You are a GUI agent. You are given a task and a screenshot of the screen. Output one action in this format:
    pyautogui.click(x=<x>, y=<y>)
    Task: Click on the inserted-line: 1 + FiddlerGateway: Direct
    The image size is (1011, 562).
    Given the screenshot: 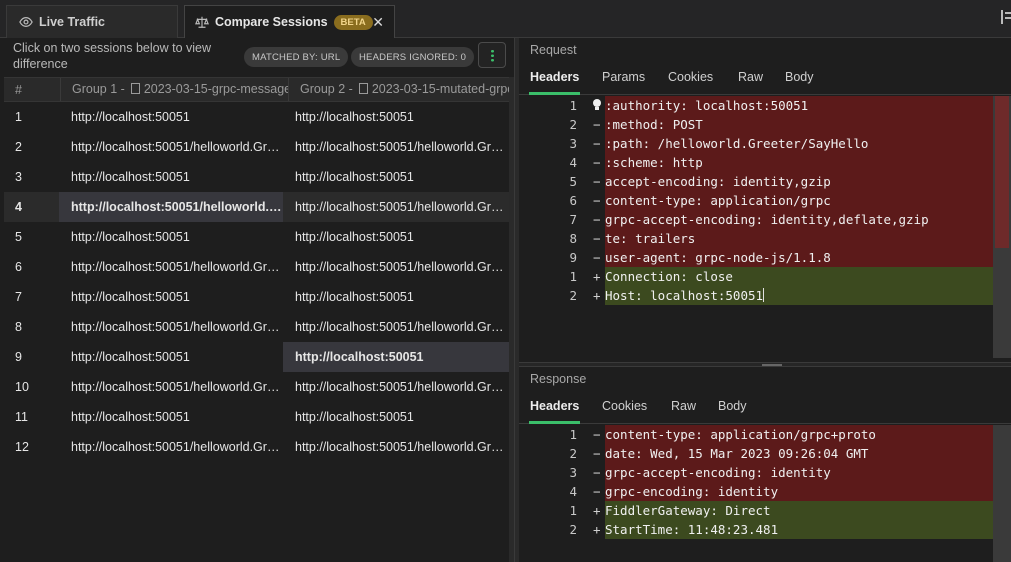 What is the action you would take?
    pyautogui.click(x=765, y=510)
    